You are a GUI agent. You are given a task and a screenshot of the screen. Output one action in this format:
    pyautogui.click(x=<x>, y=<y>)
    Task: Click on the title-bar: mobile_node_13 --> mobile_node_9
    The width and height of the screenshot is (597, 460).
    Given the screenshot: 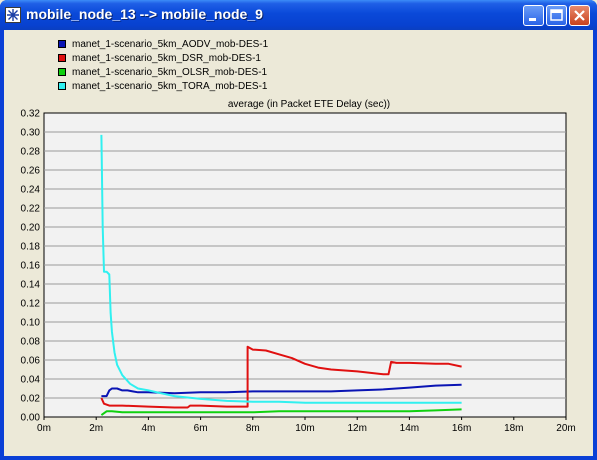 What is the action you would take?
    pyautogui.click(x=298, y=15)
    